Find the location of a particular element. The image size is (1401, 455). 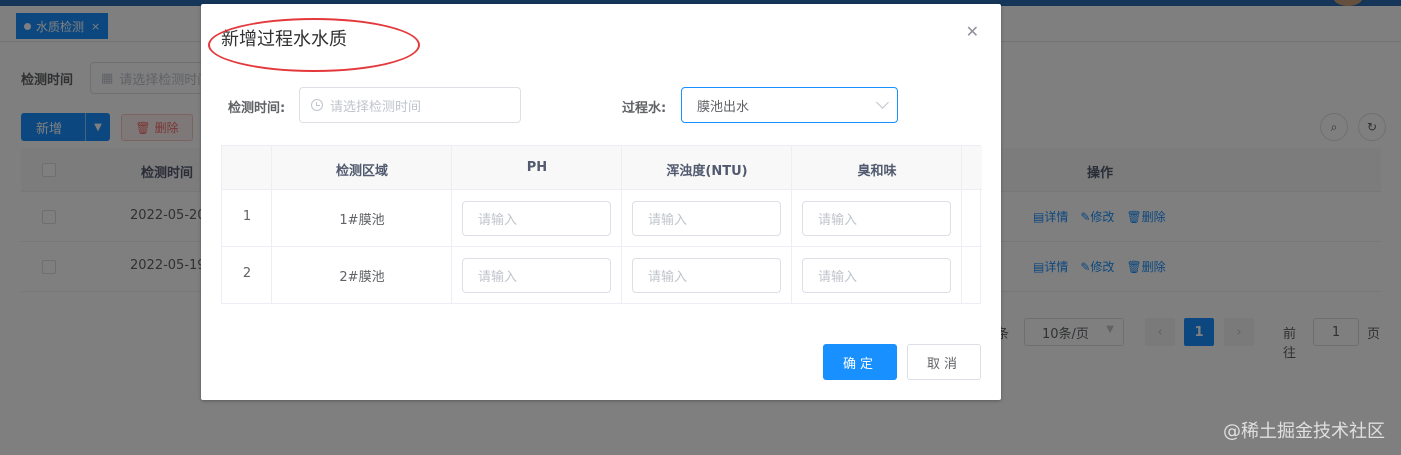

date-picker-input: 请选择检测时间 is located at coordinates (410, 105).